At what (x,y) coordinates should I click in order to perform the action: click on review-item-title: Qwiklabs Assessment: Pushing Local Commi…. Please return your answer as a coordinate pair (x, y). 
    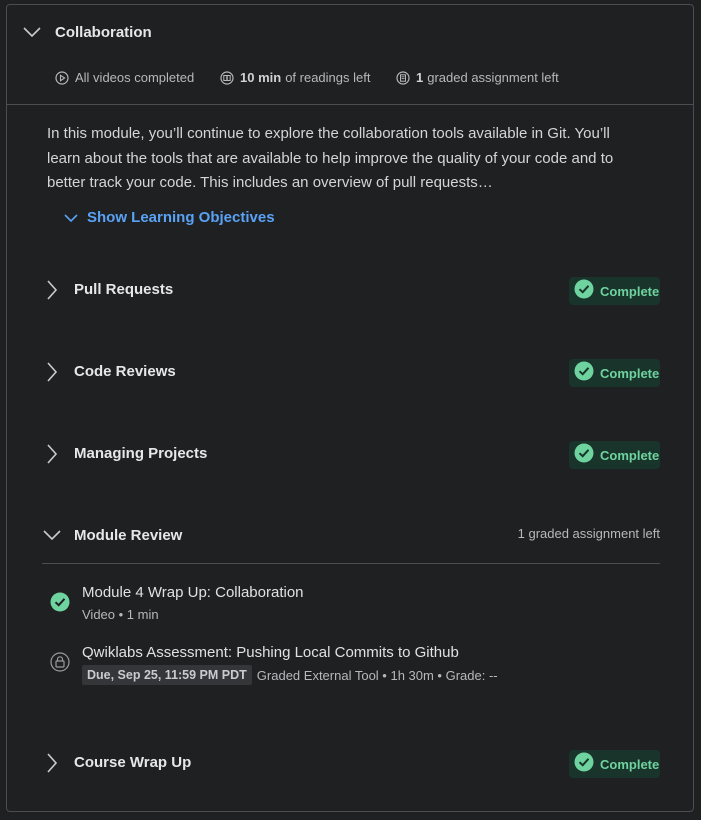
    Looking at the image, I should click on (270, 652).